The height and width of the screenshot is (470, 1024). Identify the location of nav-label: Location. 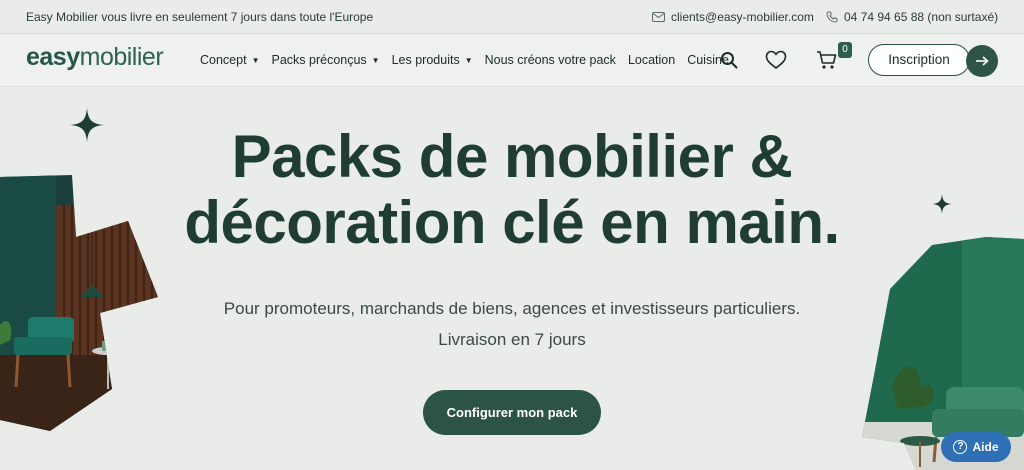
(651, 60).